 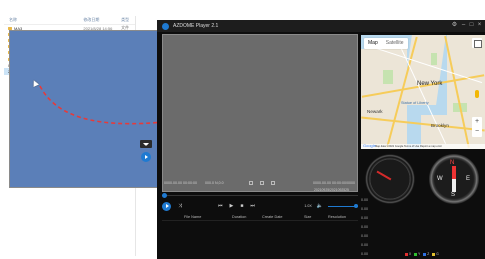 I want to click on playback-controls: ⤨ ⏮ ▶ ■ ⏭ 1.0X 🔈, so click(x=260, y=206).